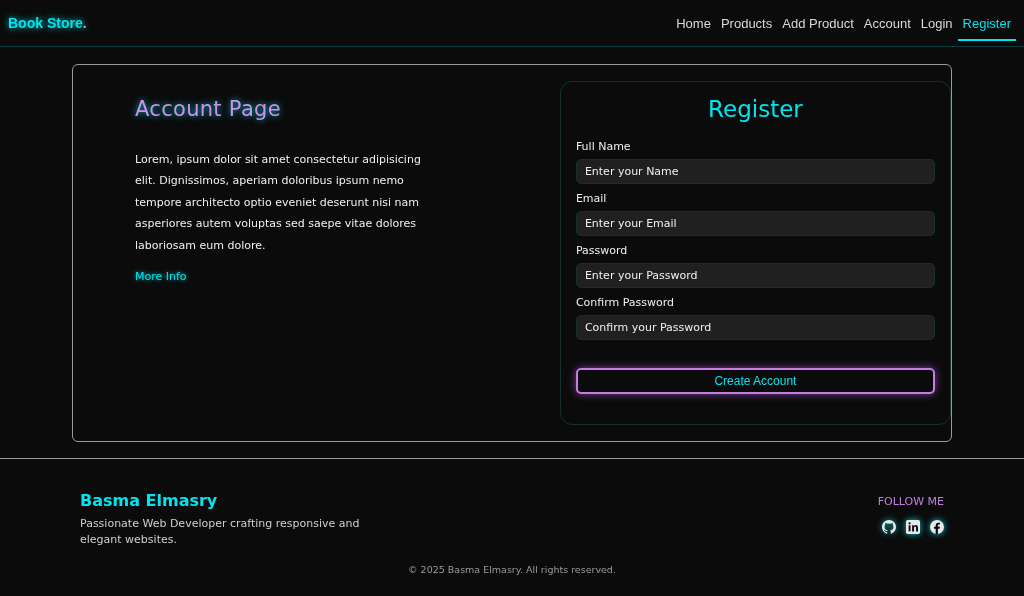 Image resolution: width=1024 pixels, height=596 pixels. What do you see at coordinates (278, 203) in the screenshot?
I see `intro-paragraph: Lorem, ipsum dolor sit amet consectetur adipisicing elit. Dignissimos, aperiam doloribus ipsum nemo tempore architecto optio eveniet deserunt nisi nam asperiores autem voluptas sed saepe vitae dolores laboriosam eum dolore.` at bounding box center [278, 203].